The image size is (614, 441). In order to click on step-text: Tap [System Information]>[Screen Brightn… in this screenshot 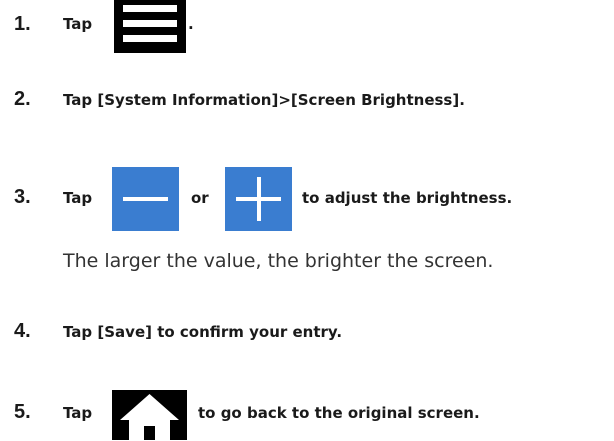, I will do `click(264, 100)`.